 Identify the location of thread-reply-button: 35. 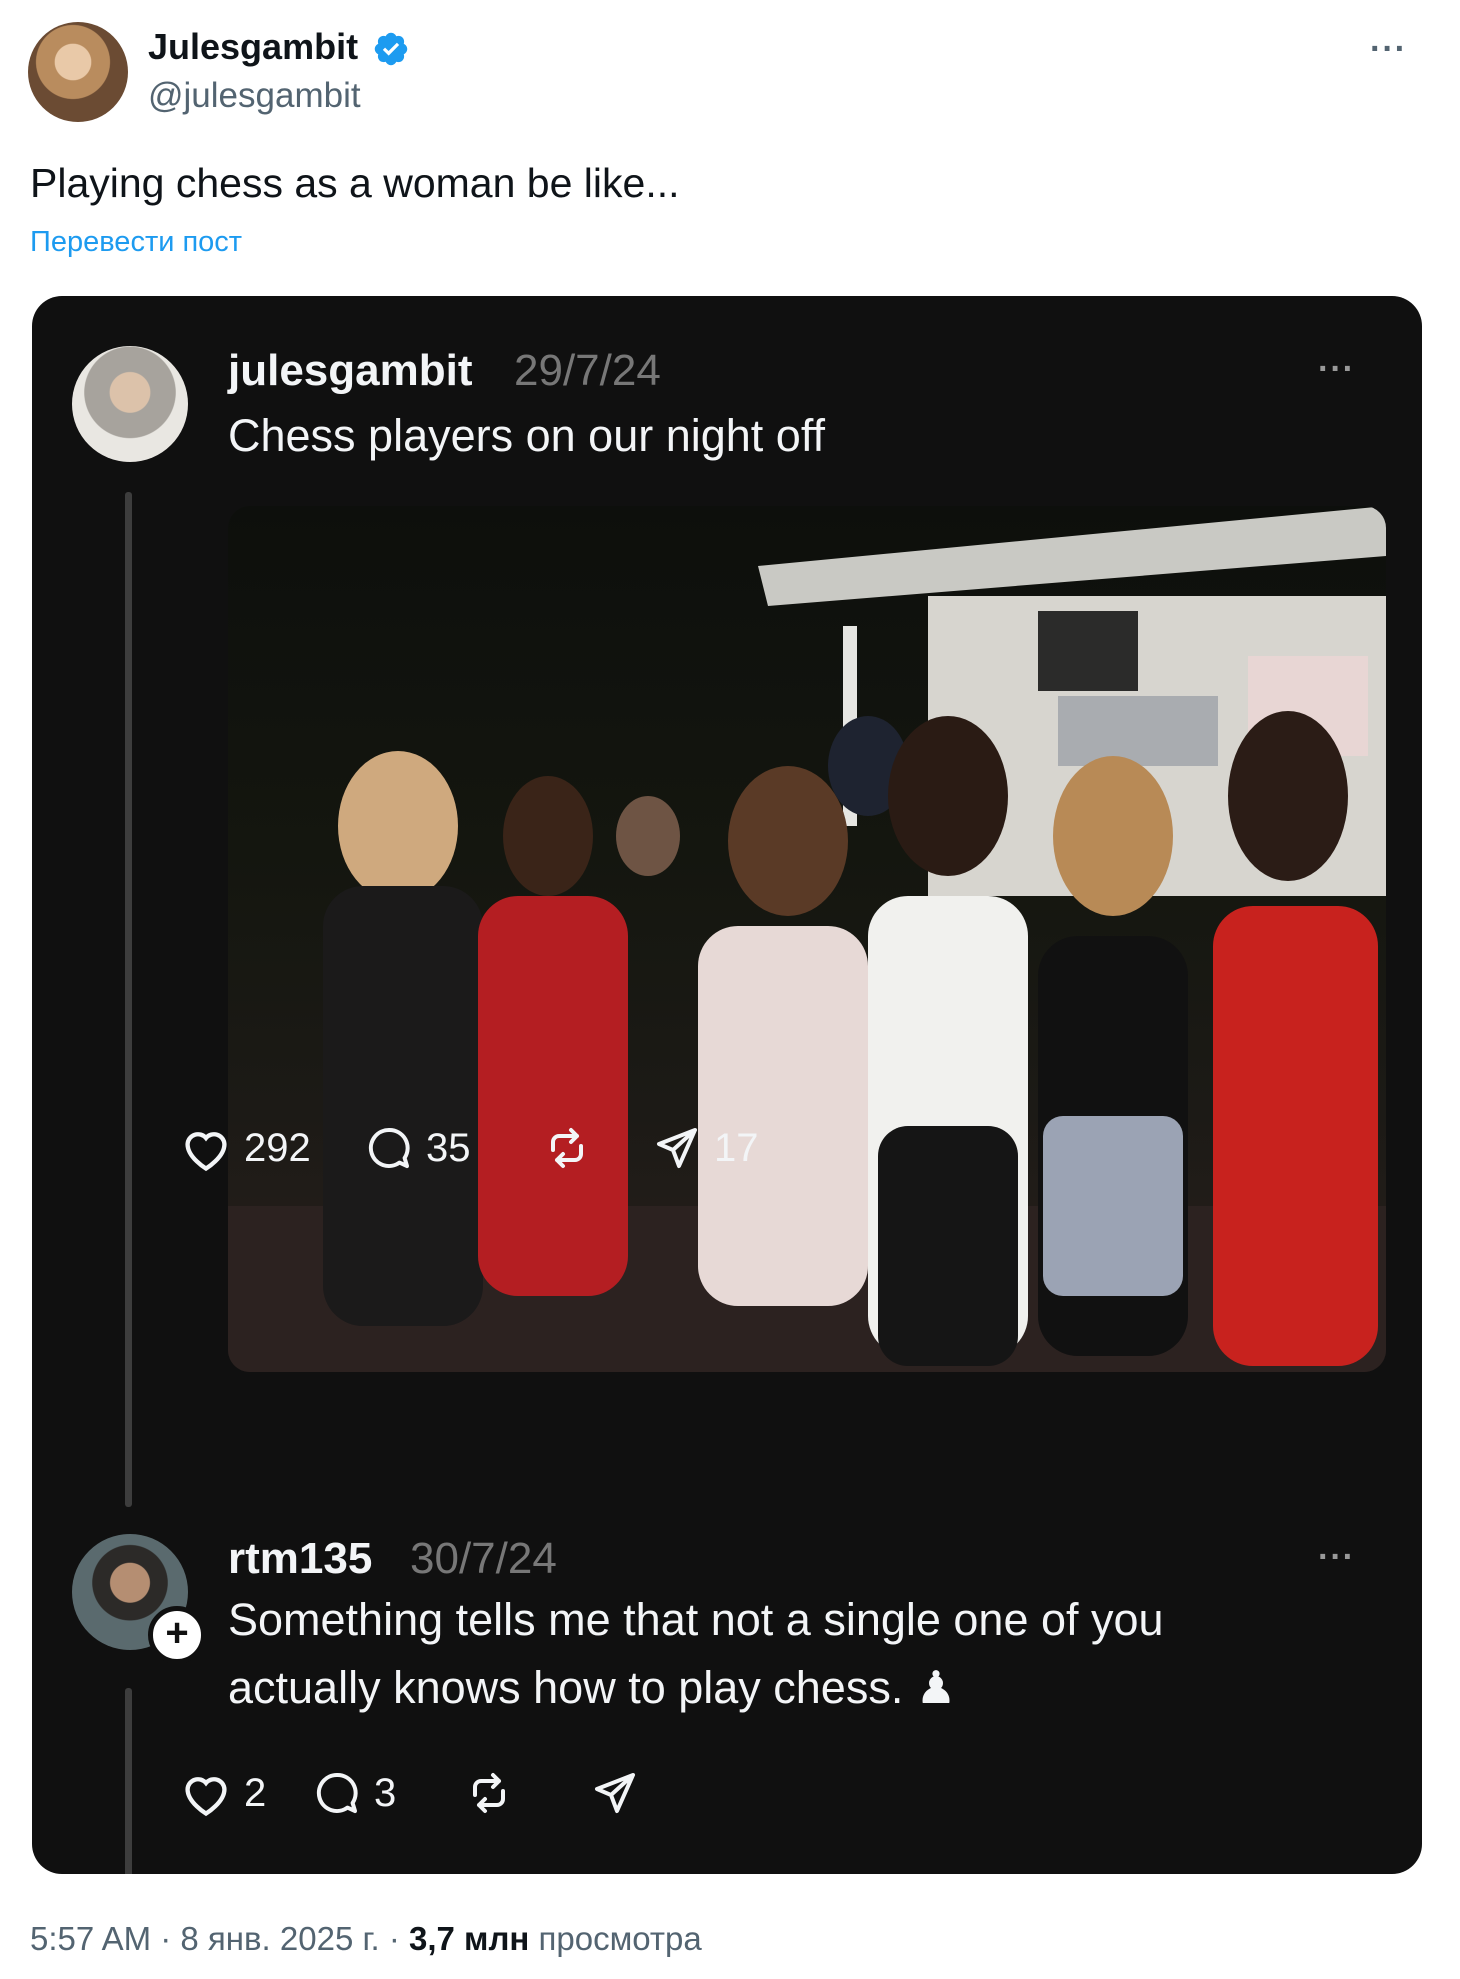
(417, 1148).